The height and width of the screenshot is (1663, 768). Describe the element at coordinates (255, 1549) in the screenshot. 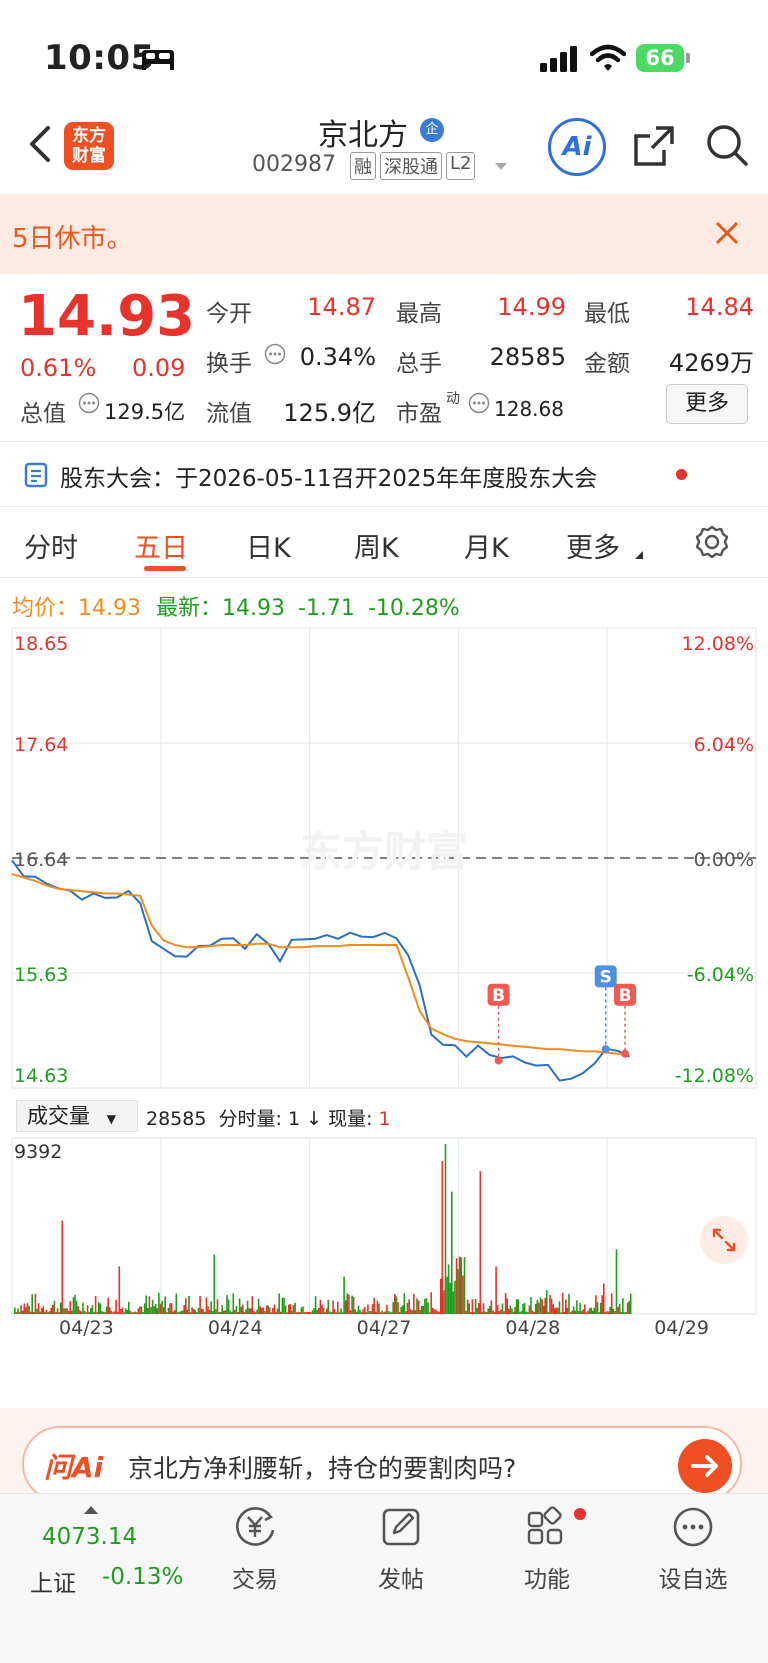

I see `trade-button: 交易` at that location.